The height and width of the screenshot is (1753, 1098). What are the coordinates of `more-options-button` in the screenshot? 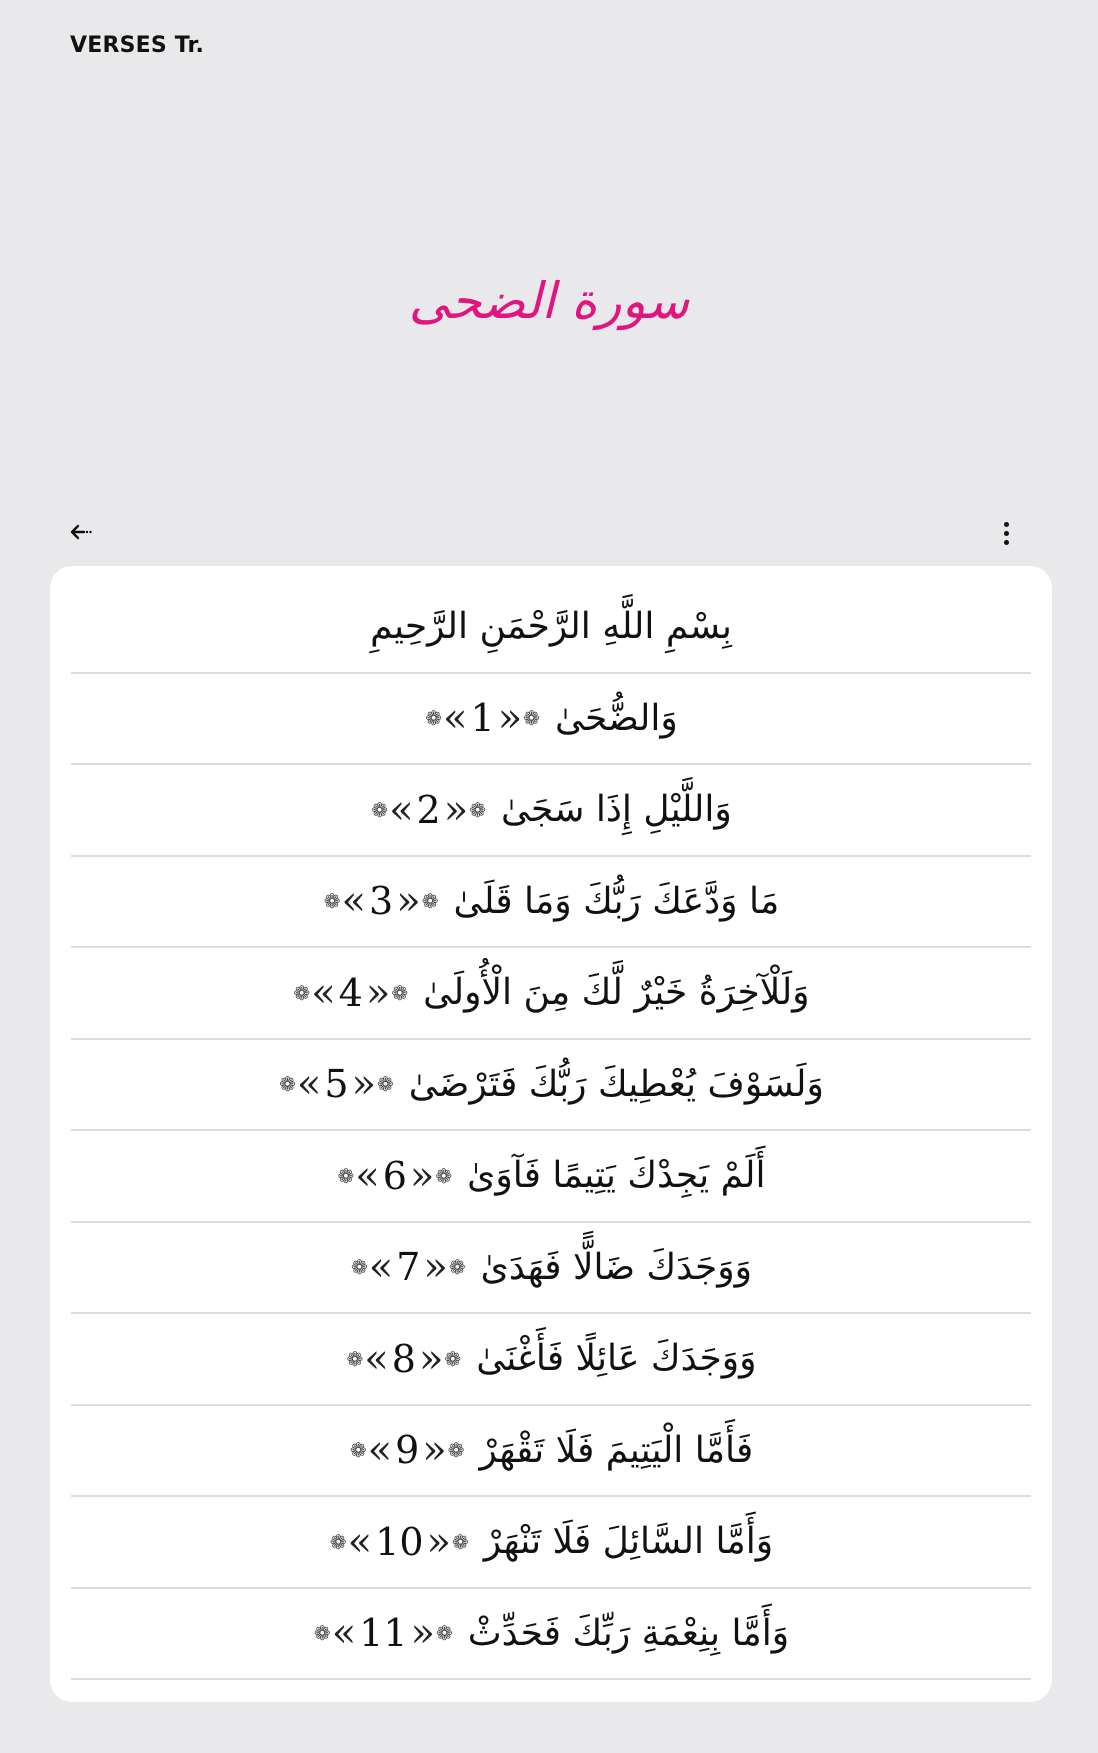 It's located at (1006, 536).